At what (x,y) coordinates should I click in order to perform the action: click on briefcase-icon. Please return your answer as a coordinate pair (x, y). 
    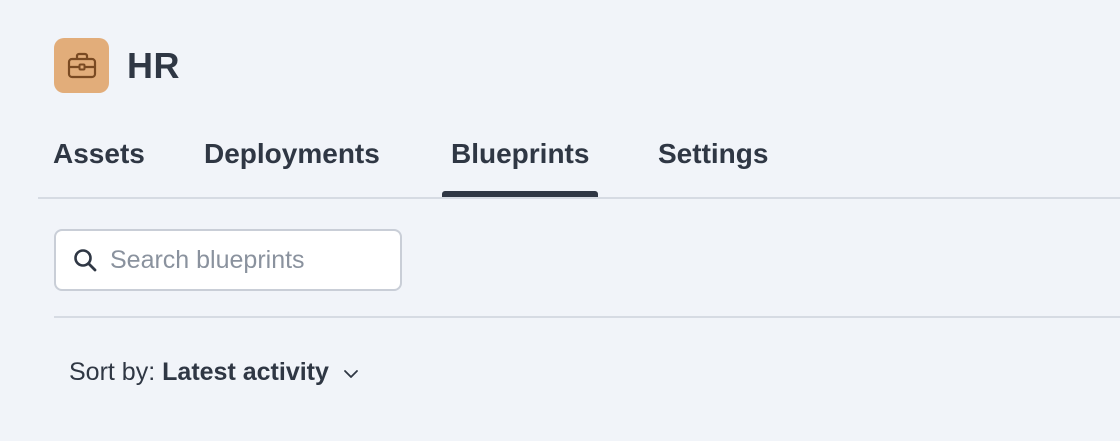
    Looking at the image, I should click on (81, 65).